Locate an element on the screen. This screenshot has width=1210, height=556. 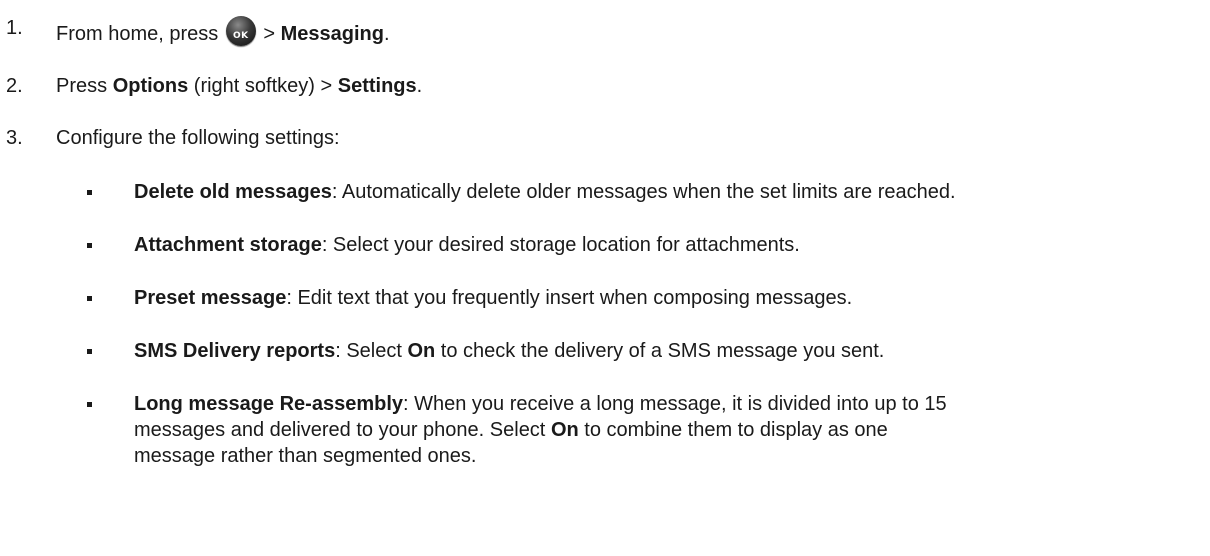
step-number: 2. is located at coordinates (14, 86).